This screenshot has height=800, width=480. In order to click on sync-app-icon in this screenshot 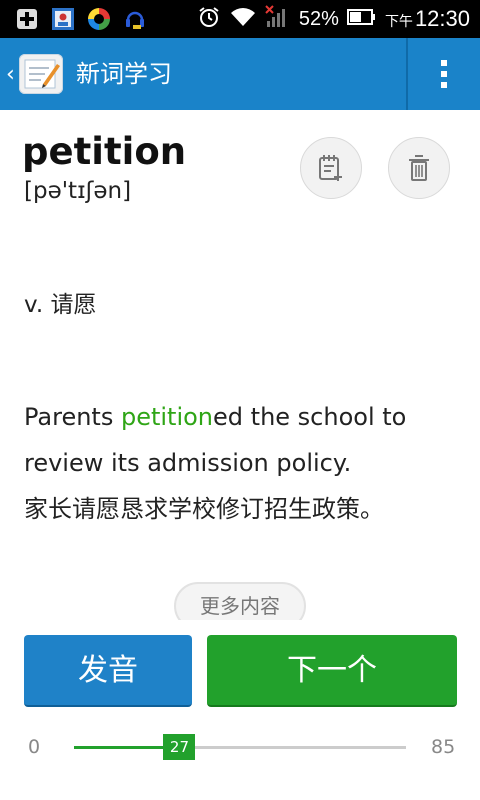, I will do `click(99, 19)`.